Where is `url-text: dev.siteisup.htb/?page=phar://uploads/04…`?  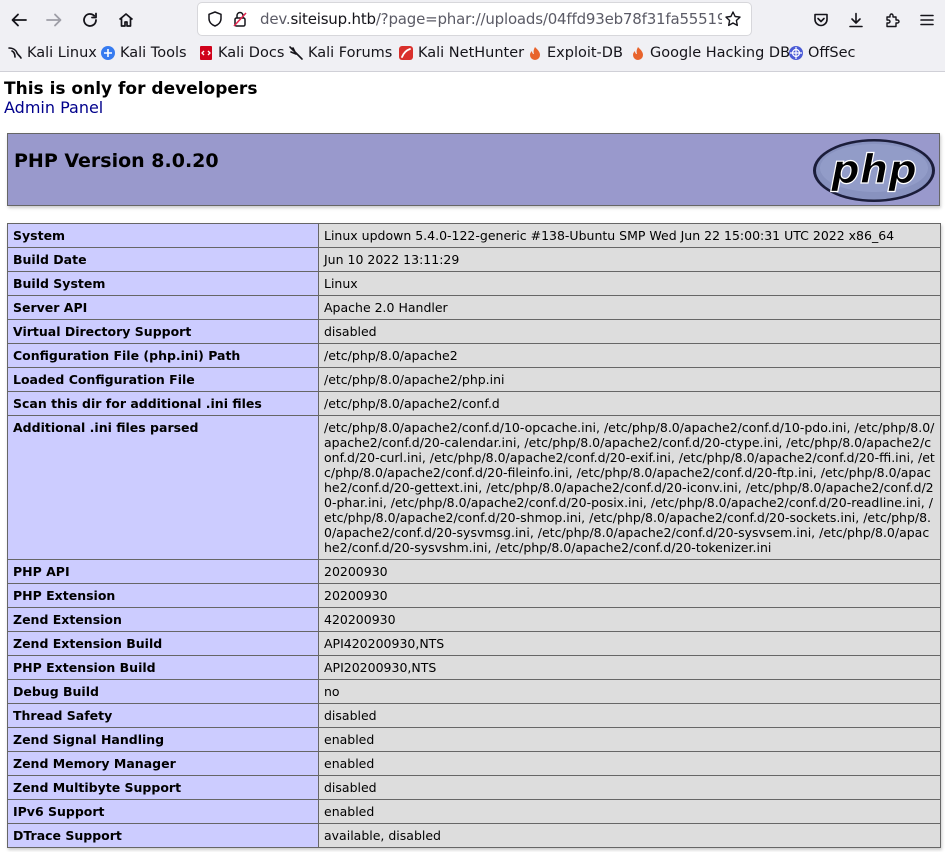 url-text: dev.siteisup.htb/?page=phar://uploads/04… is located at coordinates (491, 19).